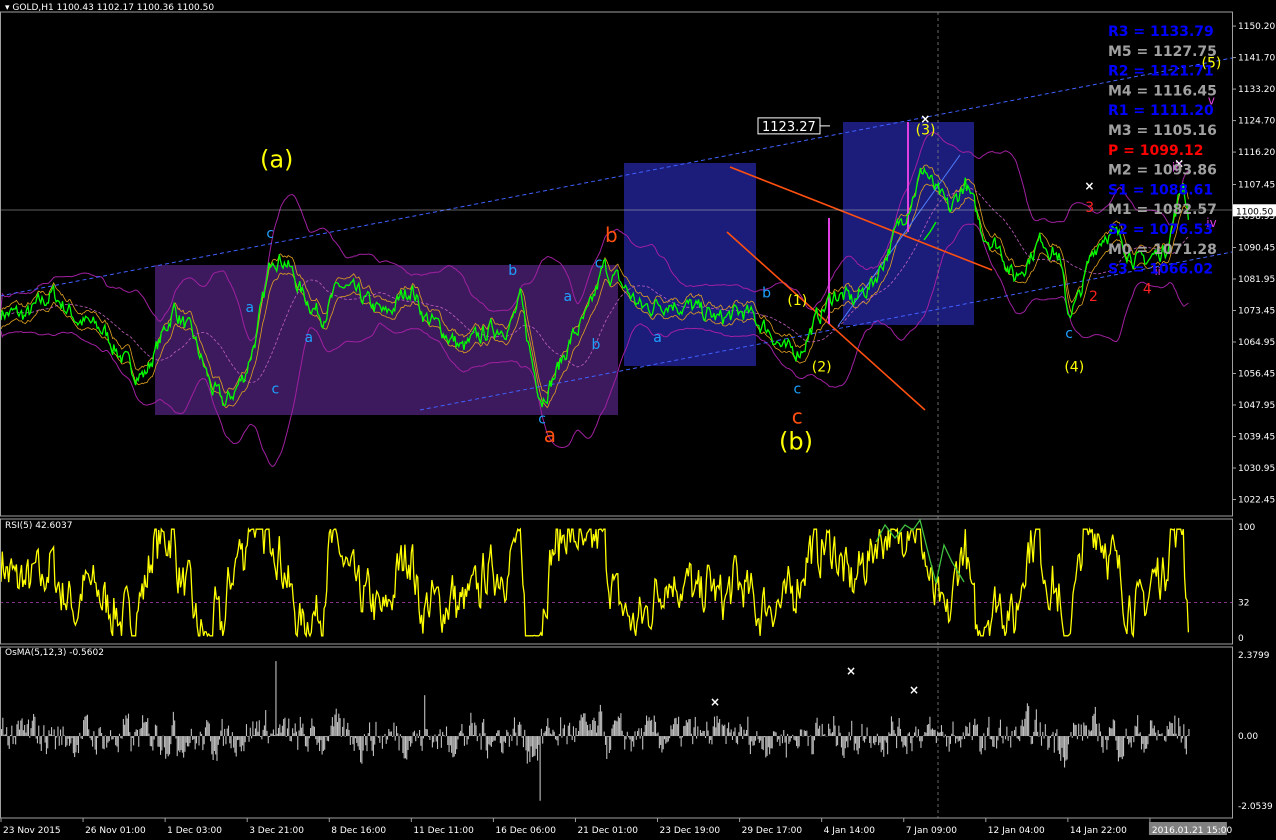 The height and width of the screenshot is (840, 1276). I want to click on x-tick-label: 12 Jan 04:00, so click(1016, 831).